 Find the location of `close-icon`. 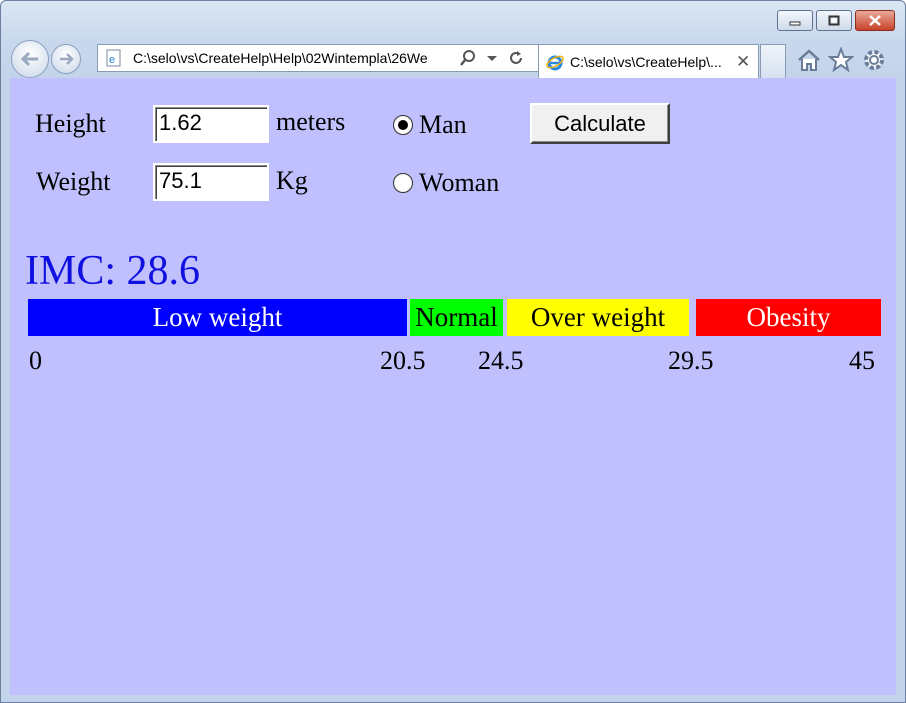

close-icon is located at coordinates (875, 20).